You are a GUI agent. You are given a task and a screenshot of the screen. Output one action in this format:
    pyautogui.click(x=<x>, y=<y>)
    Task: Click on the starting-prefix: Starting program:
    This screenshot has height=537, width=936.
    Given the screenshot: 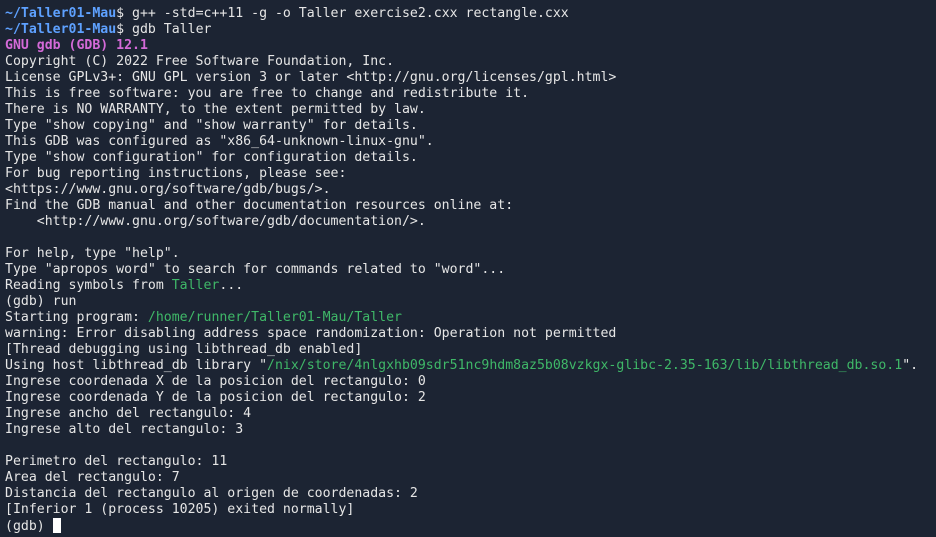 What is the action you would take?
    pyautogui.click(x=76, y=317)
    